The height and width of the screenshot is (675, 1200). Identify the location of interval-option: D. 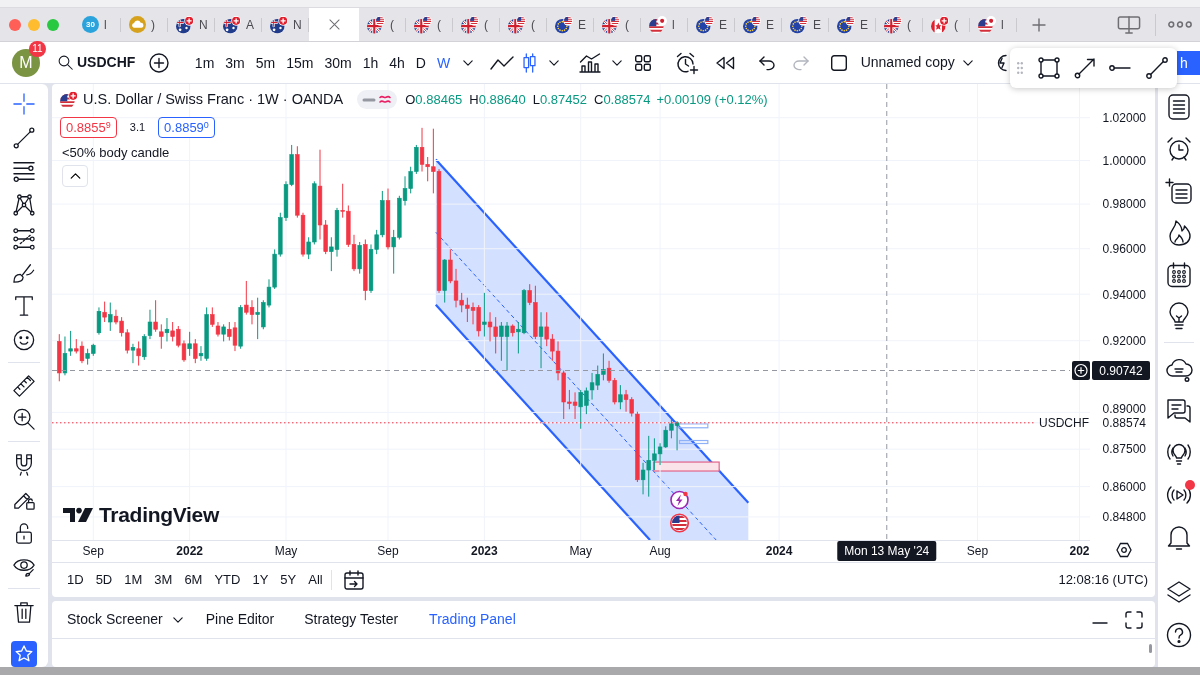
(421, 62).